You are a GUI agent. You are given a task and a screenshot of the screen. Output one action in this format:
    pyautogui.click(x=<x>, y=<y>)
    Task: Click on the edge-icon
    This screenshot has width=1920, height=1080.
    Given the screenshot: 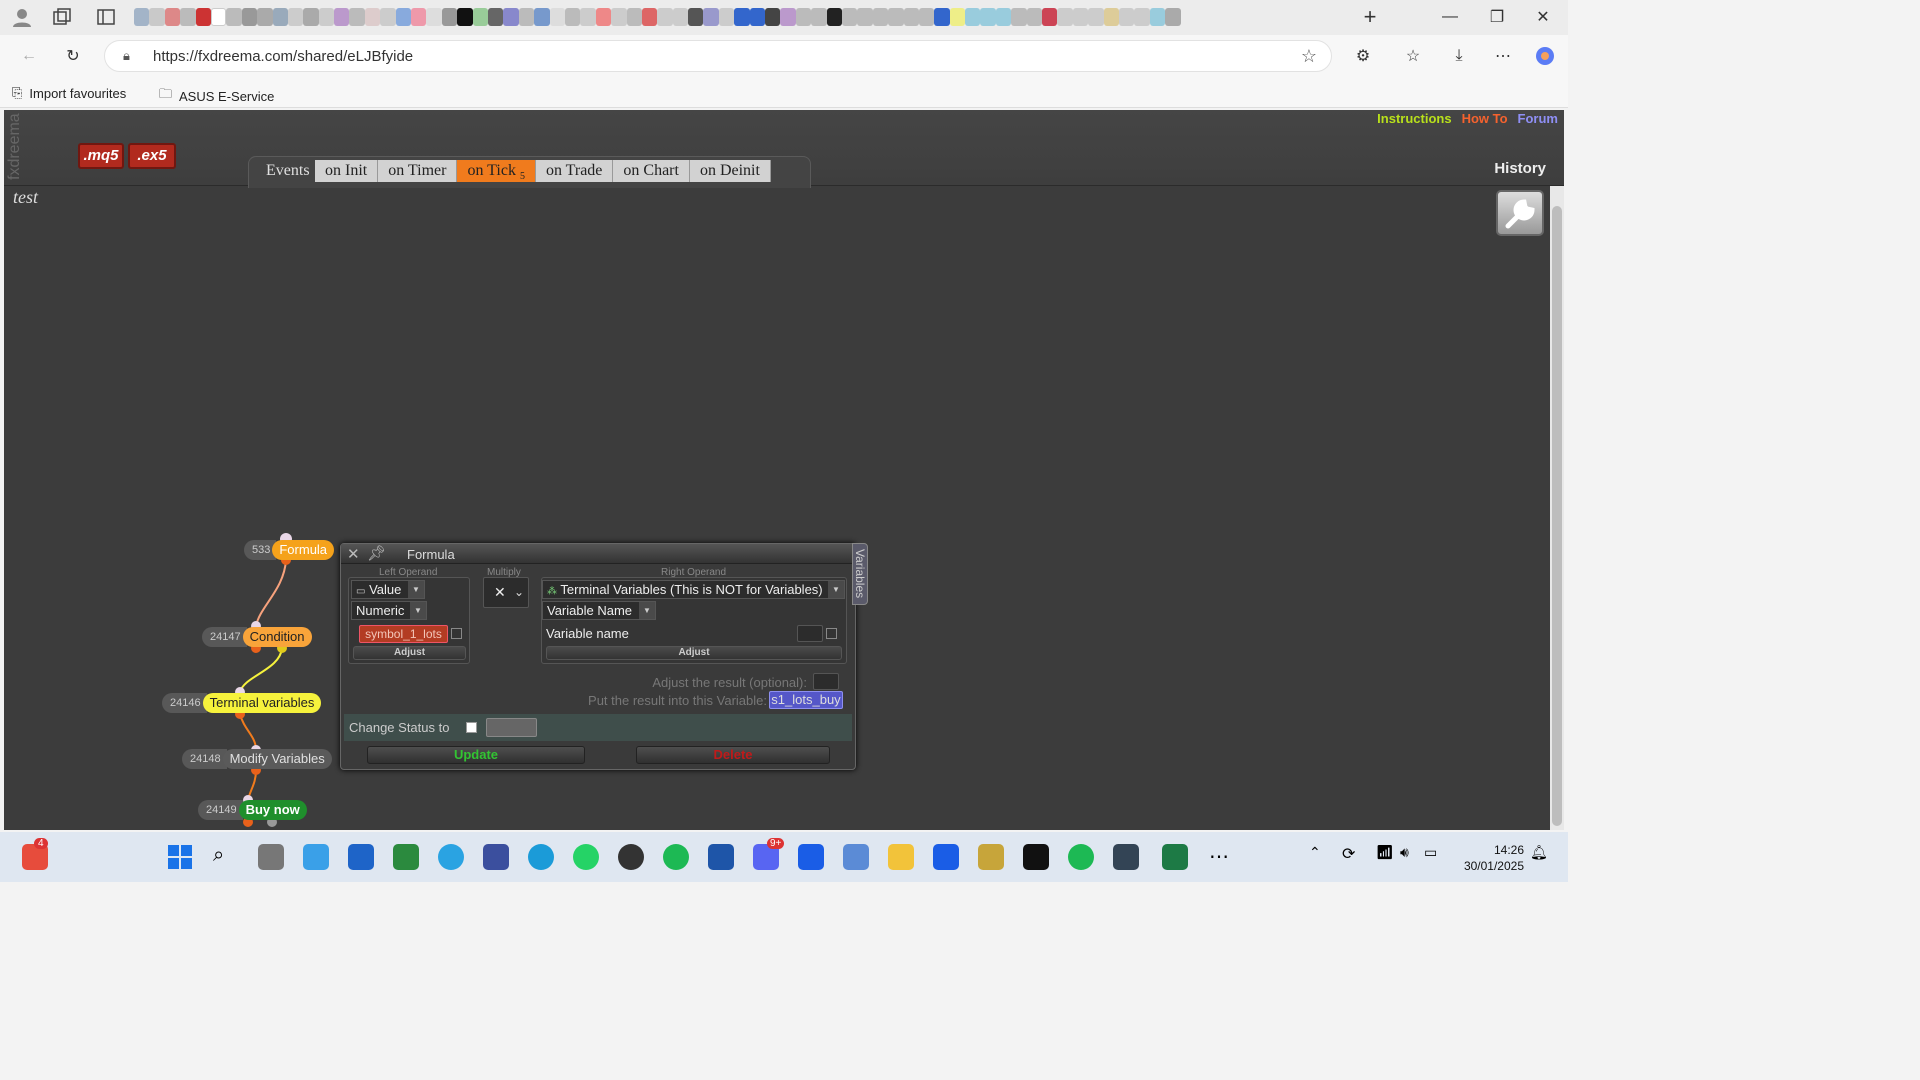 What is the action you would take?
    pyautogui.click(x=541, y=857)
    